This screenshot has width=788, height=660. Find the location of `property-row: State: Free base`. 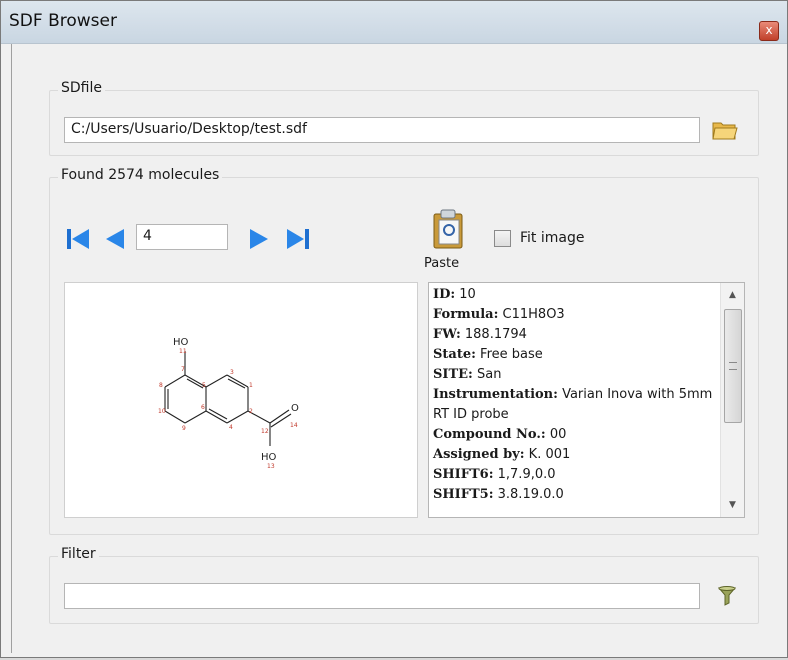

property-row: State: Free base is located at coordinates (575, 355).